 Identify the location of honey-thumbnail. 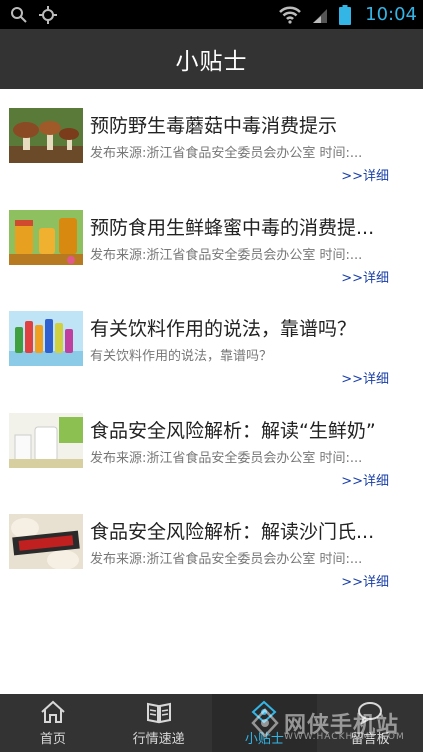
(46, 237).